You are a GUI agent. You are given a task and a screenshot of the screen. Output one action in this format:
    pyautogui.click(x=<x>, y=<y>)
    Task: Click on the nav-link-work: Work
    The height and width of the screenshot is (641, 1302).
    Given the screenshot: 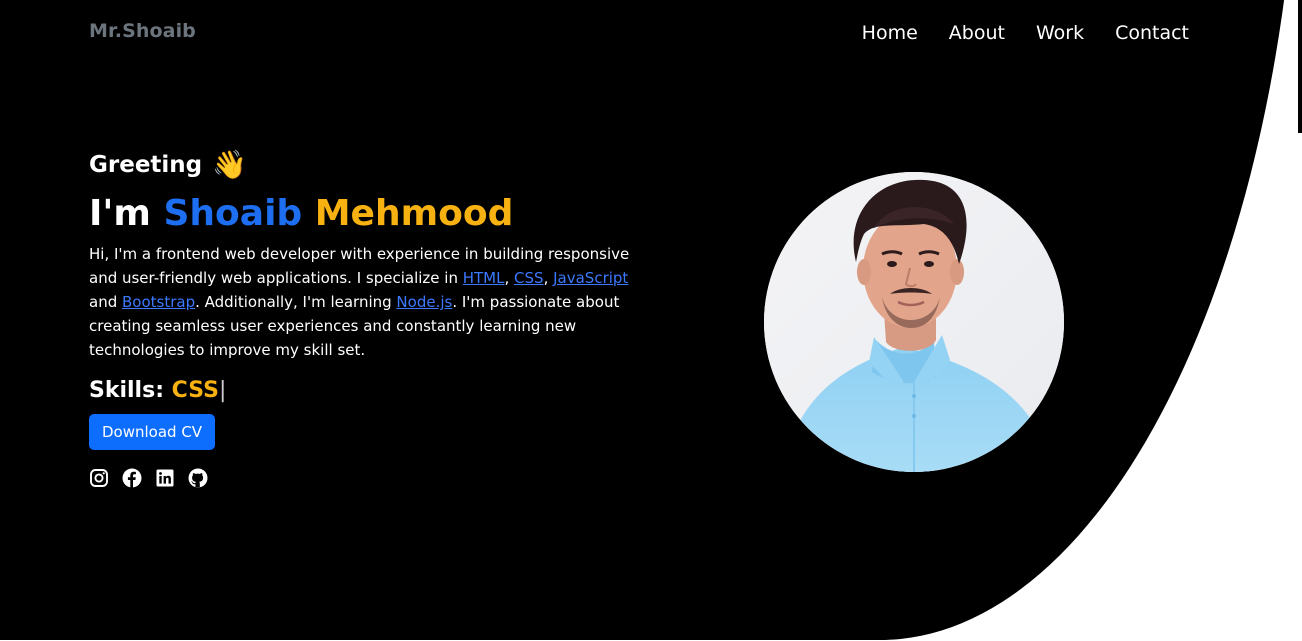 What is the action you would take?
    pyautogui.click(x=1060, y=33)
    